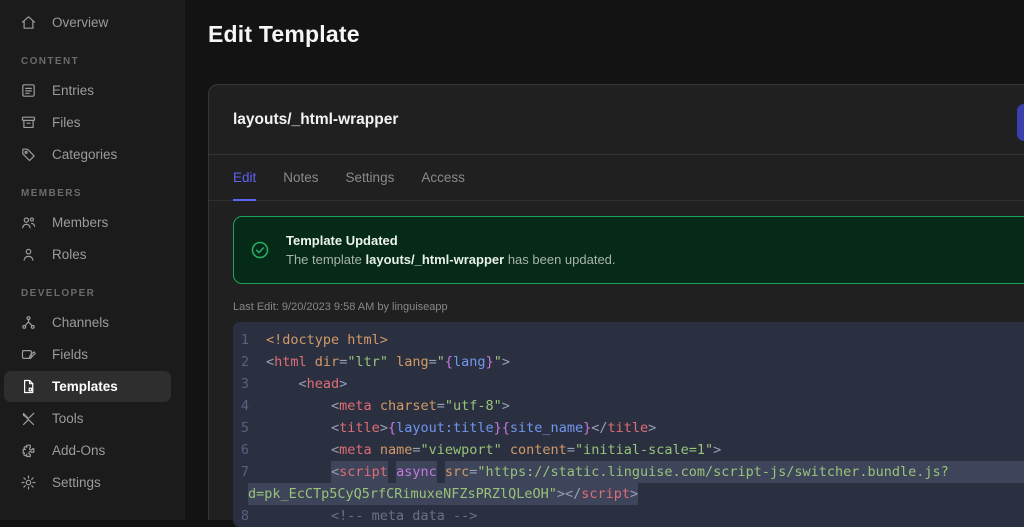  Describe the element at coordinates (66, 122) in the screenshot. I see `sidebar-item-label: Files` at that location.